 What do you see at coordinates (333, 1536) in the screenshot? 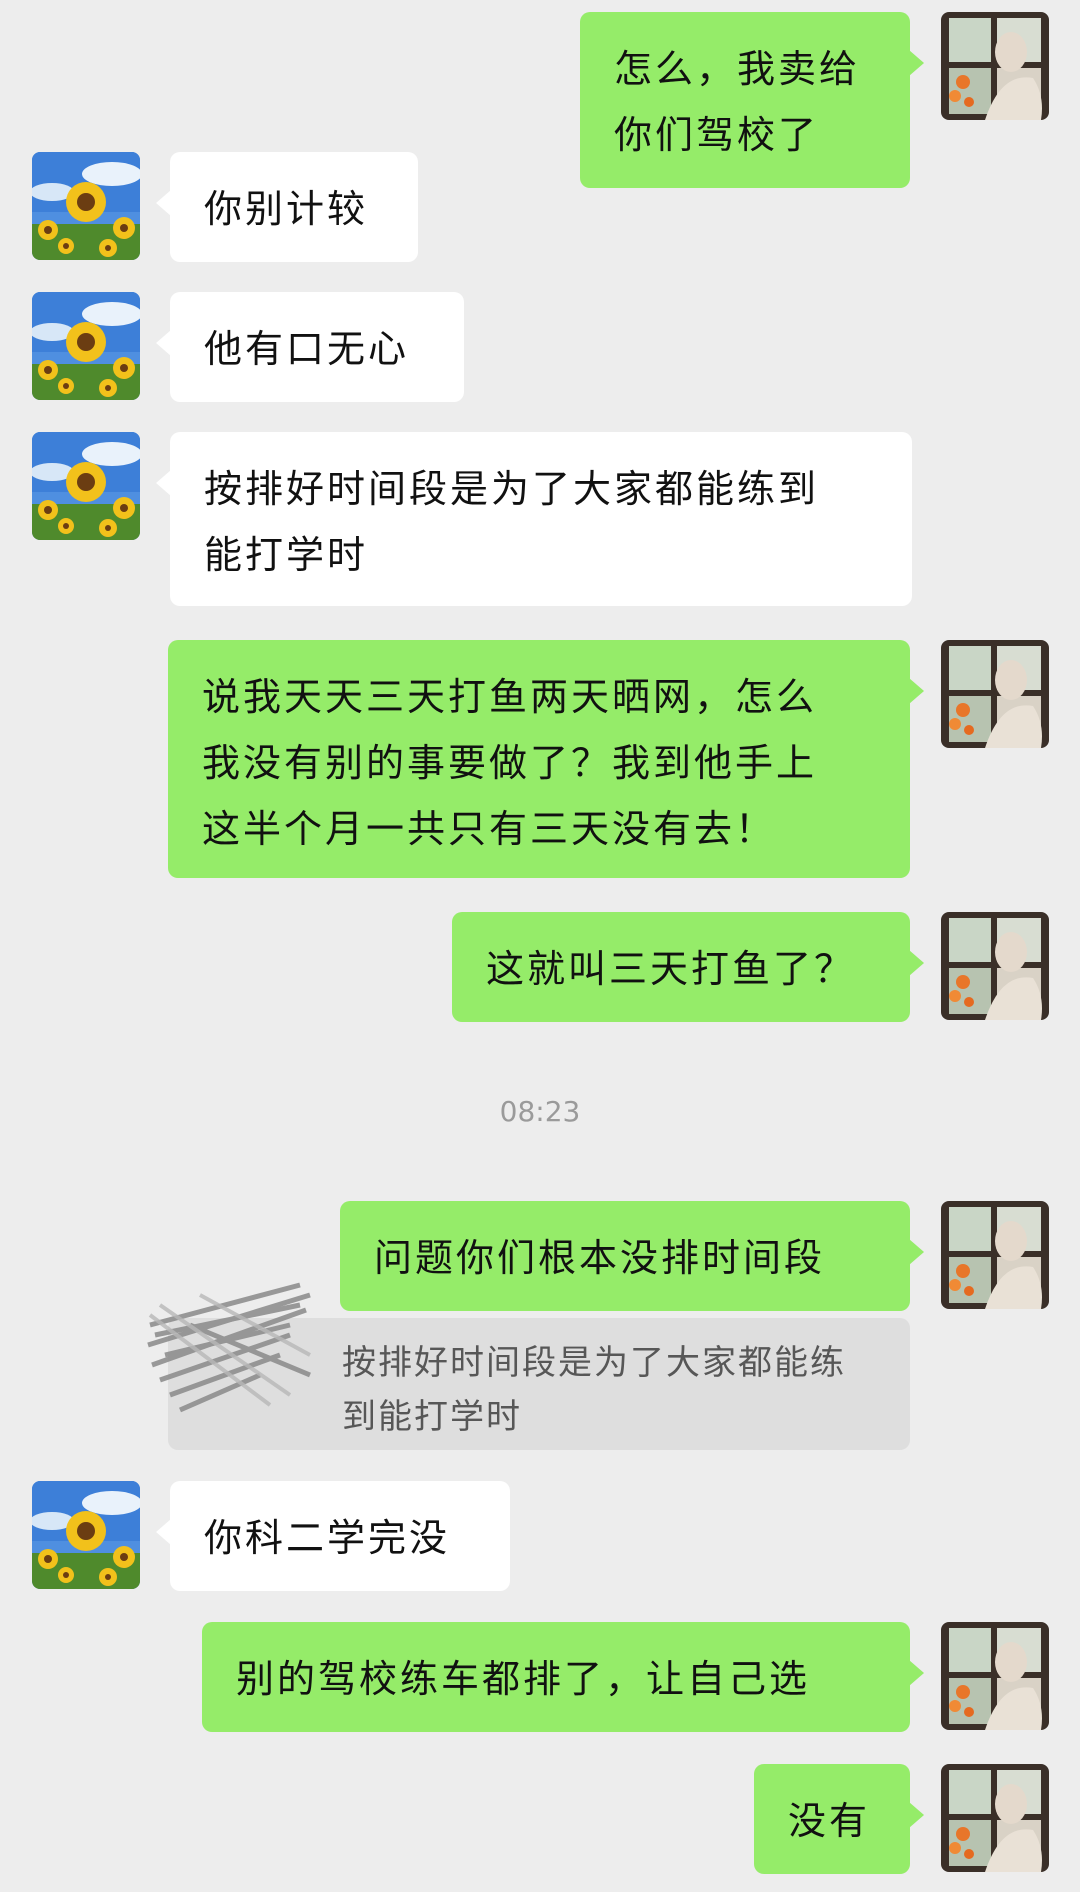
I see `message-bubble-received: 你科二学完没` at bounding box center [333, 1536].